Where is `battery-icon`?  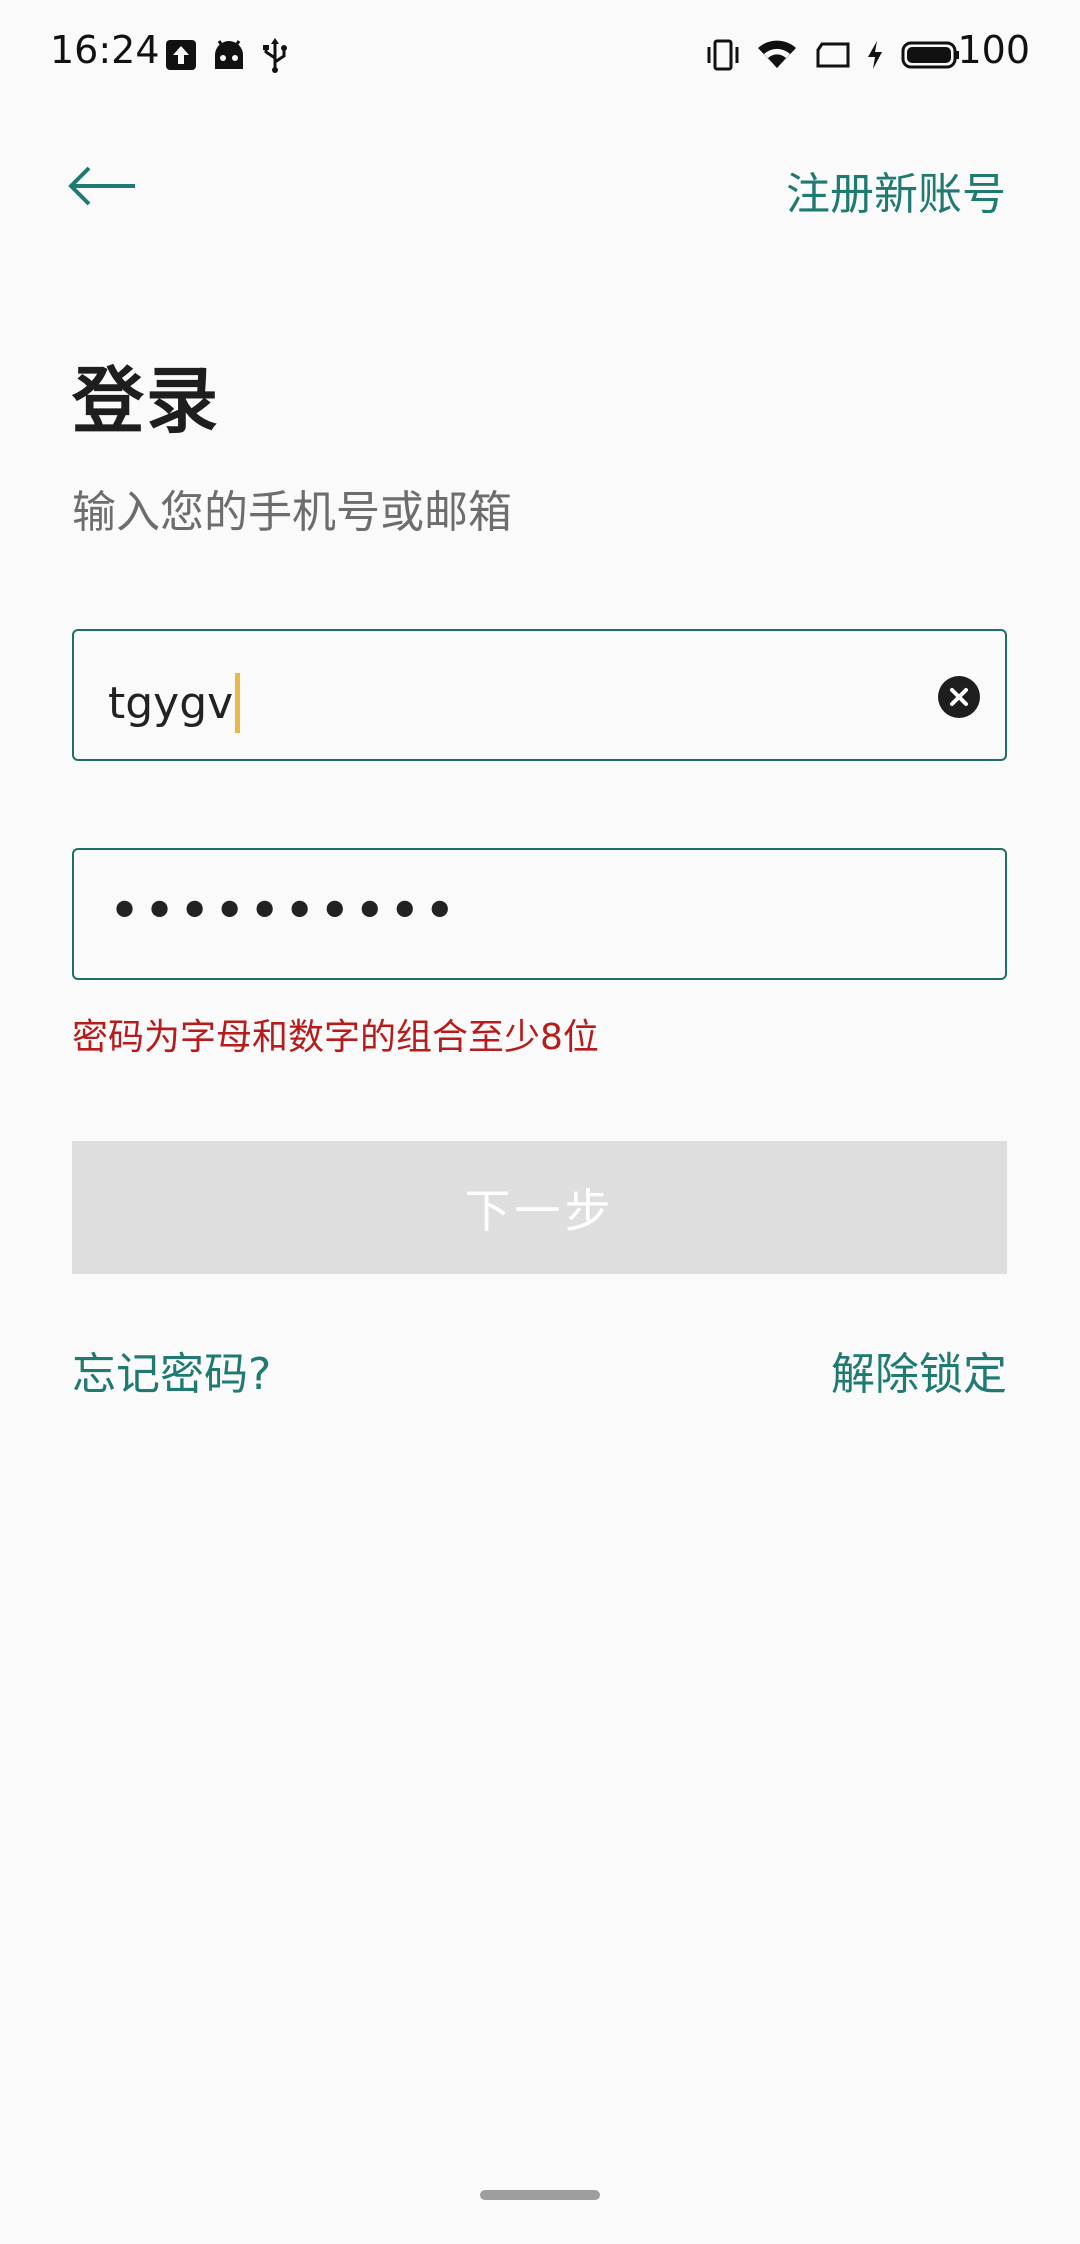 battery-icon is located at coordinates (930, 55).